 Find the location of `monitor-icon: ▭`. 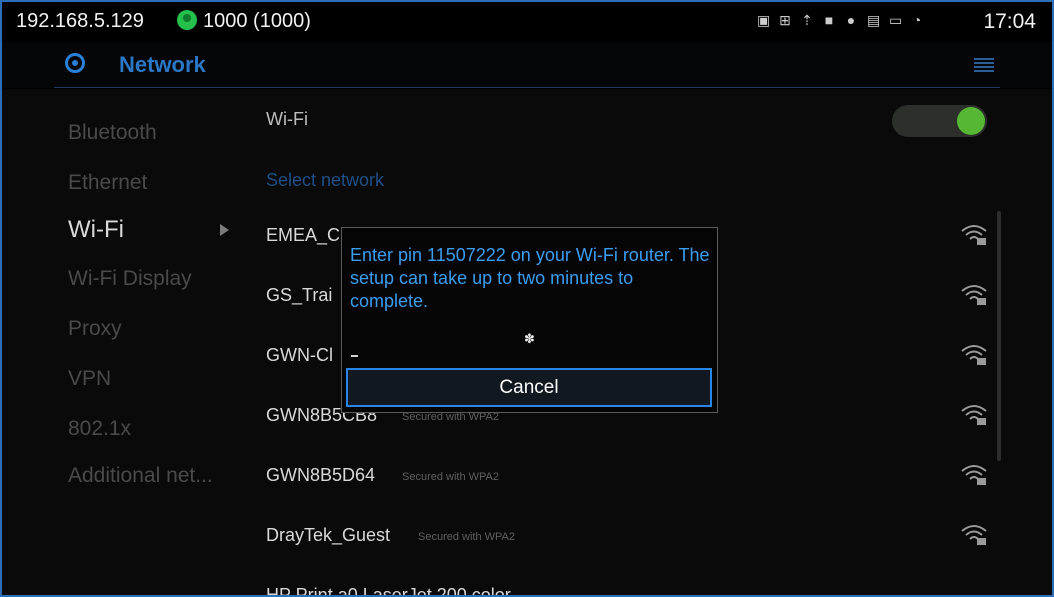

monitor-icon: ▭ is located at coordinates (896, 20).